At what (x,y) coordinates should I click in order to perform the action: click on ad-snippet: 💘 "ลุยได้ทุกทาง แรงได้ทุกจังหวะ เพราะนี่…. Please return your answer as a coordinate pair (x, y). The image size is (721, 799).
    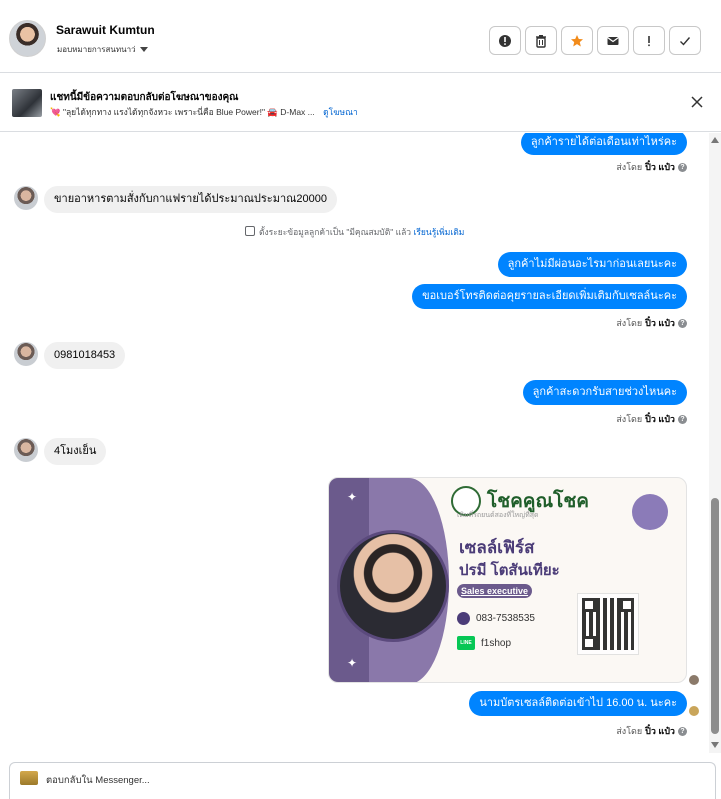
    Looking at the image, I should click on (182, 112).